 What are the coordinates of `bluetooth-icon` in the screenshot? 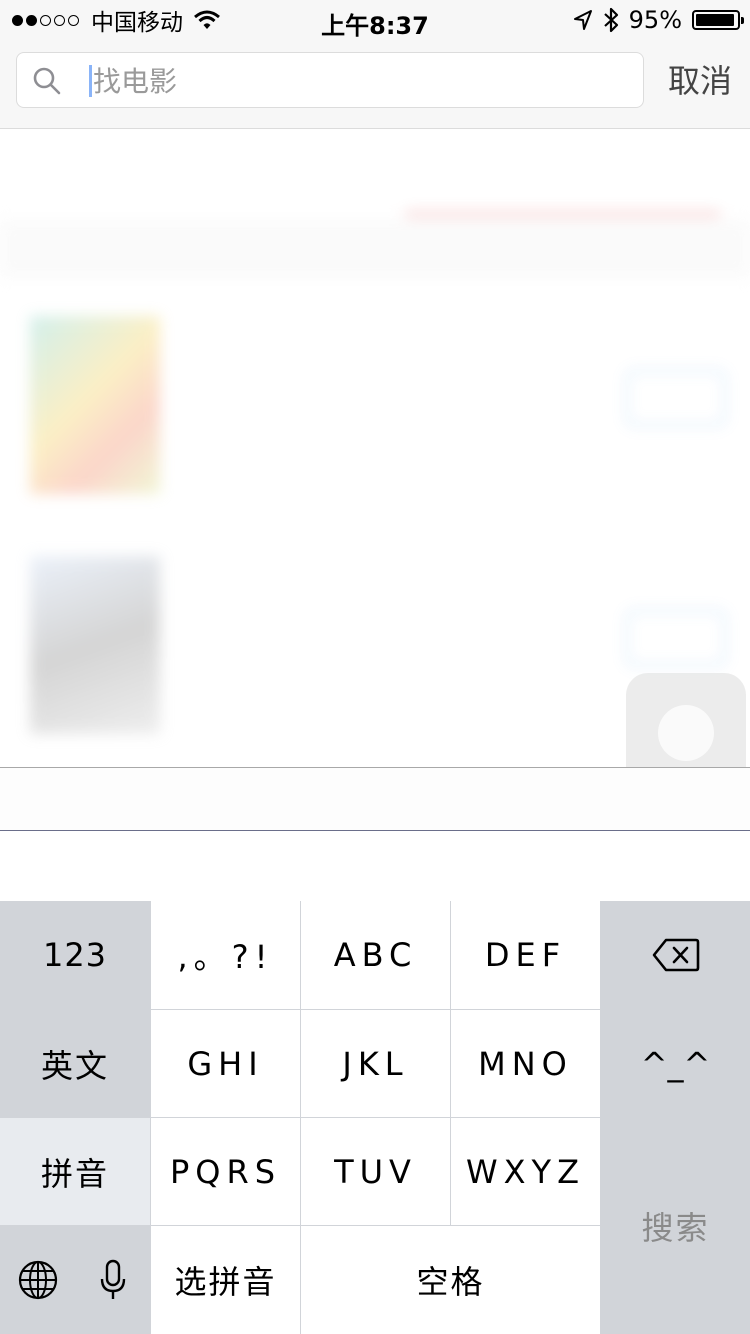 It's located at (610, 20).